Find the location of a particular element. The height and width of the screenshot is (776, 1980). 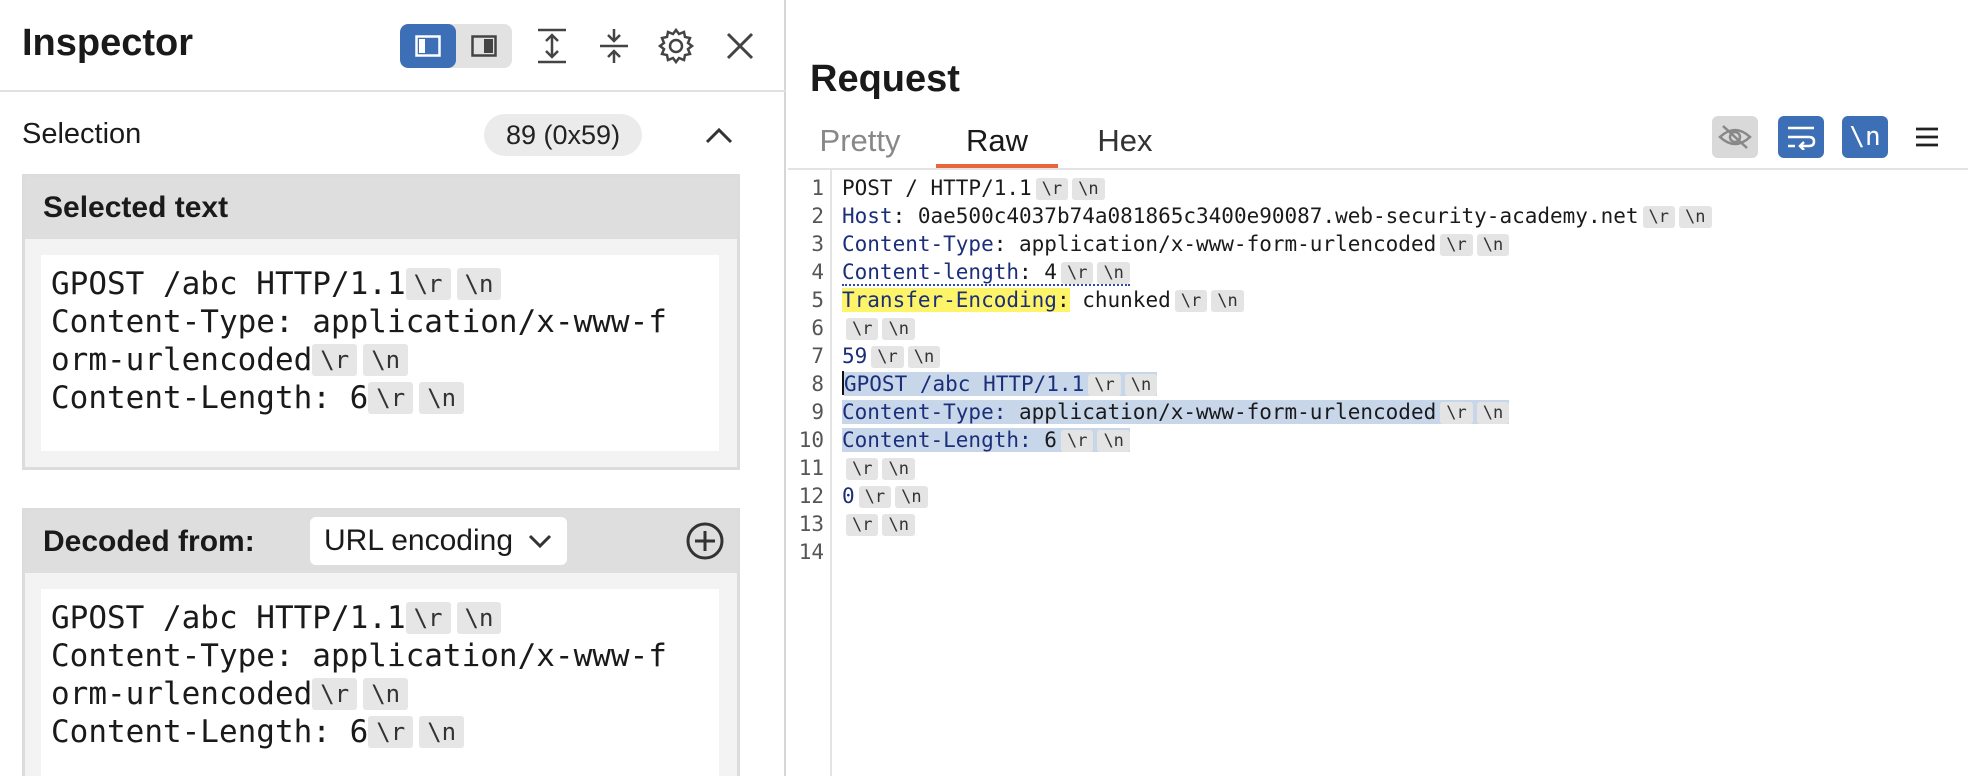

word-wrap-button is located at coordinates (1801, 137).